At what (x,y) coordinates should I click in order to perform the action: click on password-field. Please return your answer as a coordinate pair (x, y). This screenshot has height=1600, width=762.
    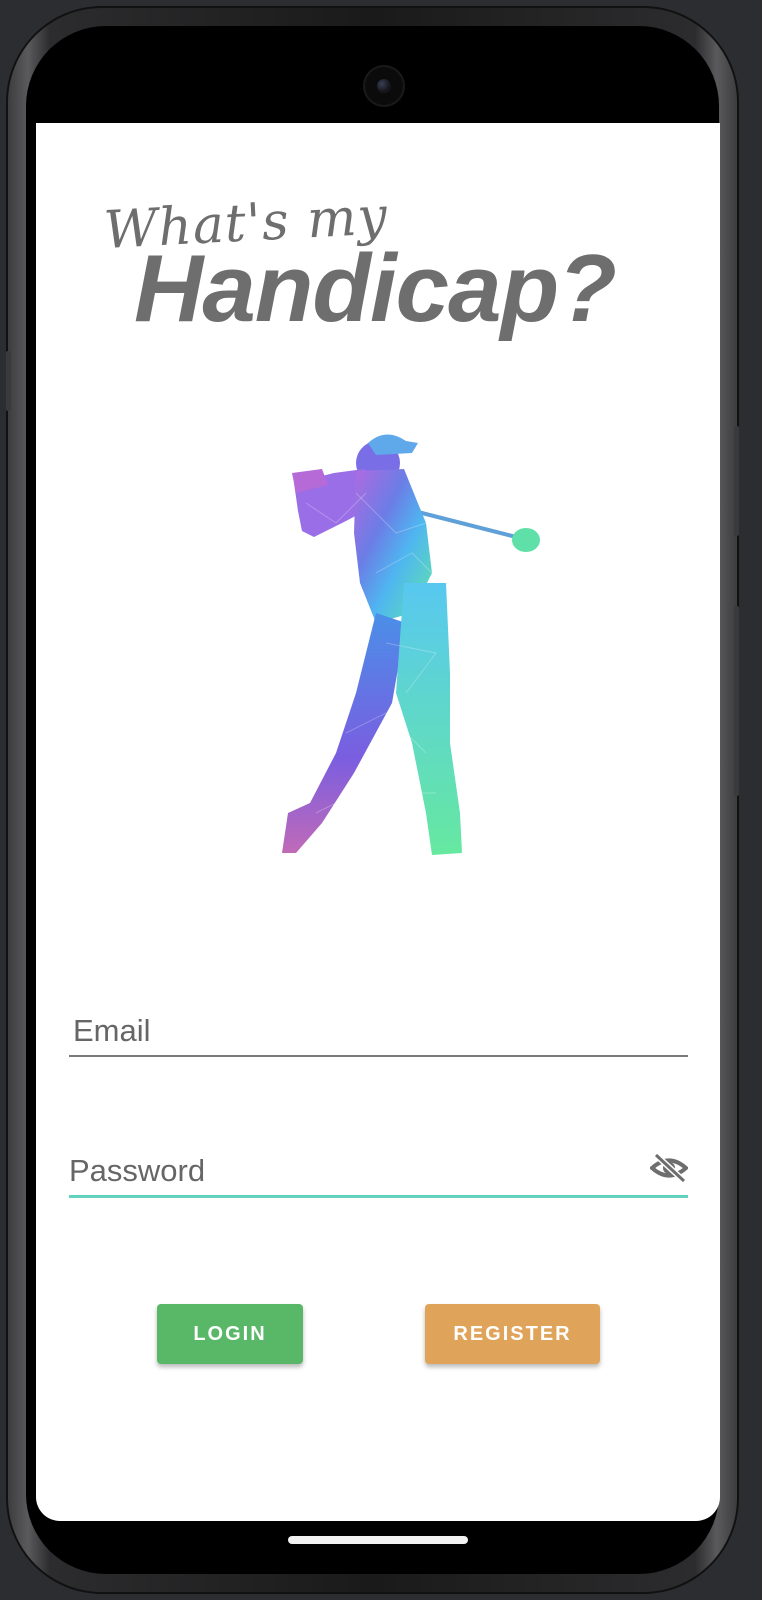
    Looking at the image, I should click on (378, 1170).